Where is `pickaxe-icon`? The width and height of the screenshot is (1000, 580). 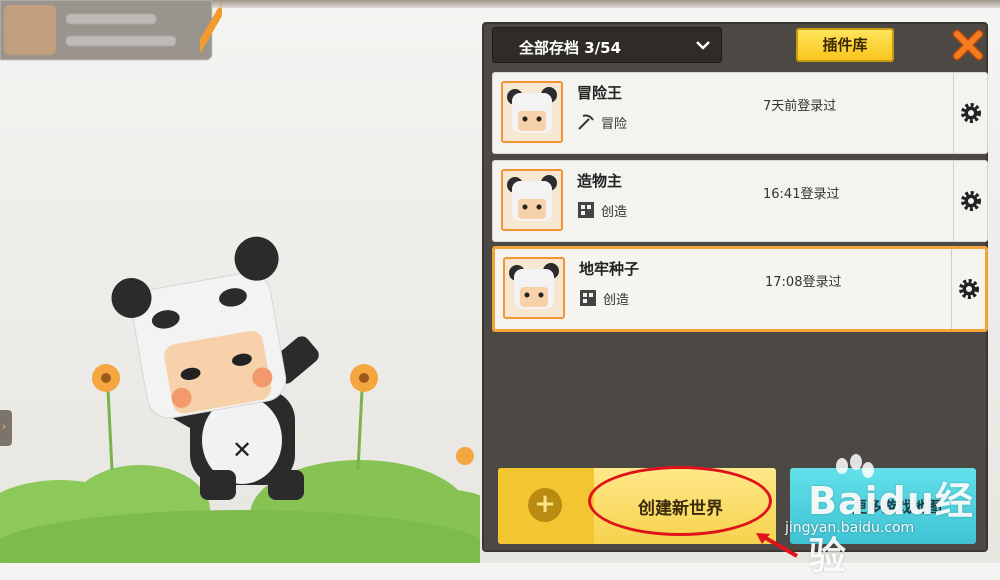
pickaxe-icon is located at coordinates (586, 122).